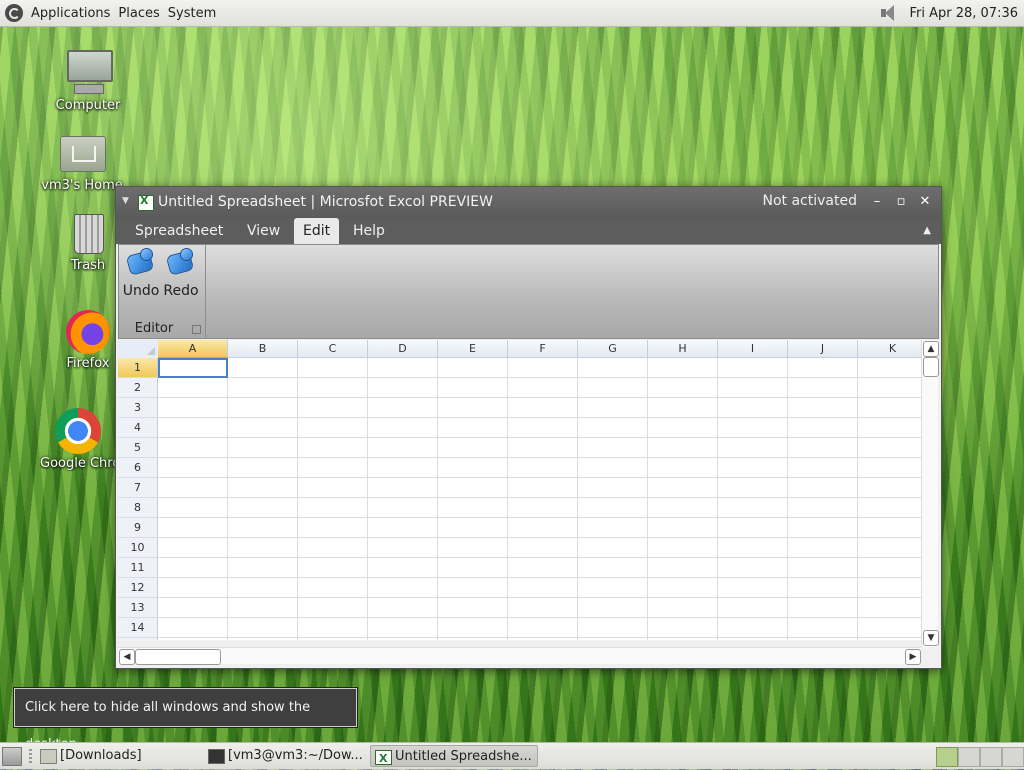  I want to click on task-label: [Downloads], so click(101, 755).